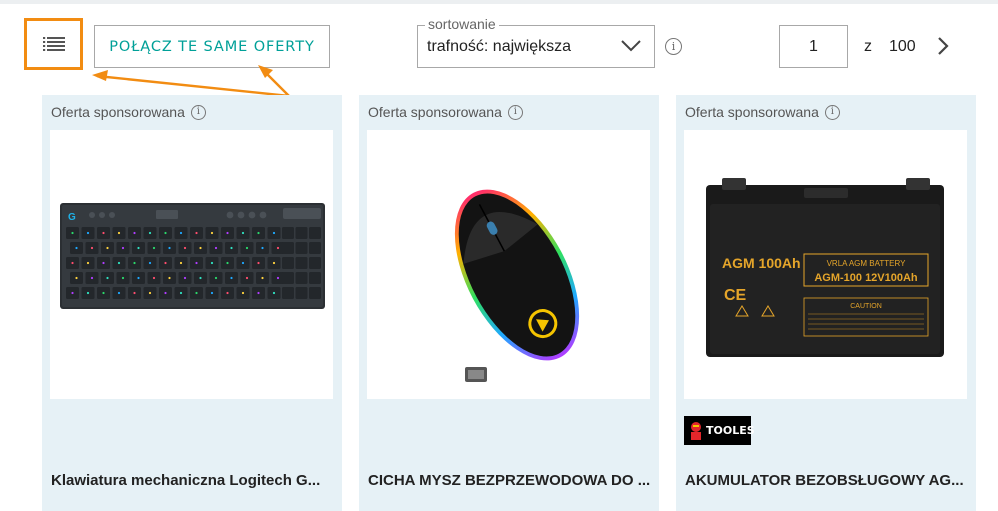 The image size is (998, 511). What do you see at coordinates (866, 278) in the screenshot?
I see `battery-model-text: AGM-100 12V100Ah` at bounding box center [866, 278].